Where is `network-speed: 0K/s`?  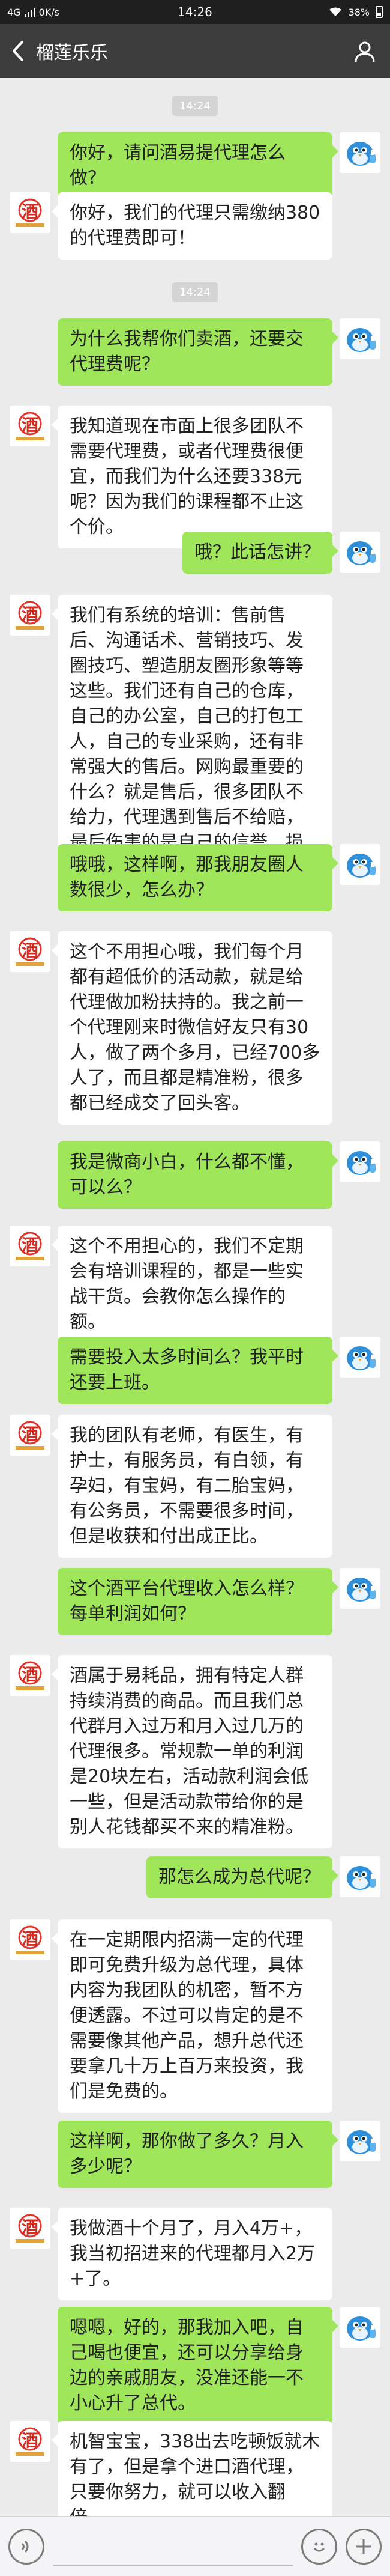 network-speed: 0K/s is located at coordinates (49, 12).